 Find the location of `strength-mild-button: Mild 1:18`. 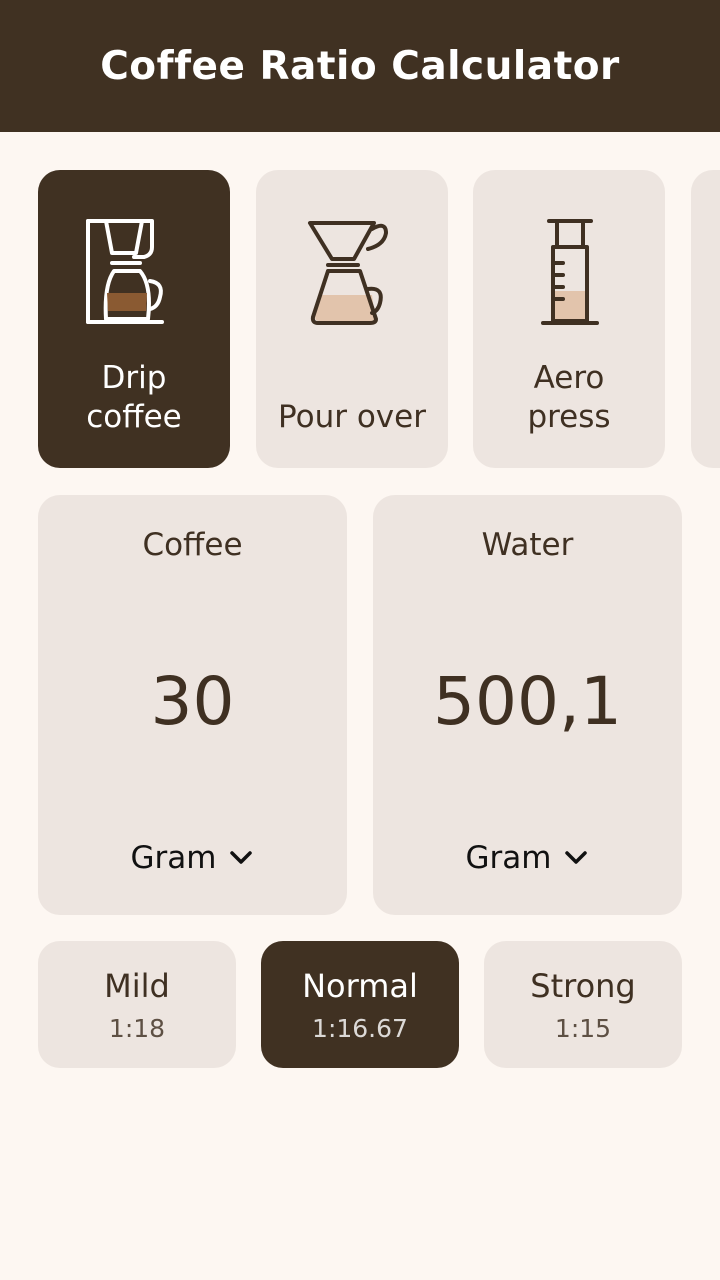

strength-mild-button: Mild 1:18 is located at coordinates (137, 1004).